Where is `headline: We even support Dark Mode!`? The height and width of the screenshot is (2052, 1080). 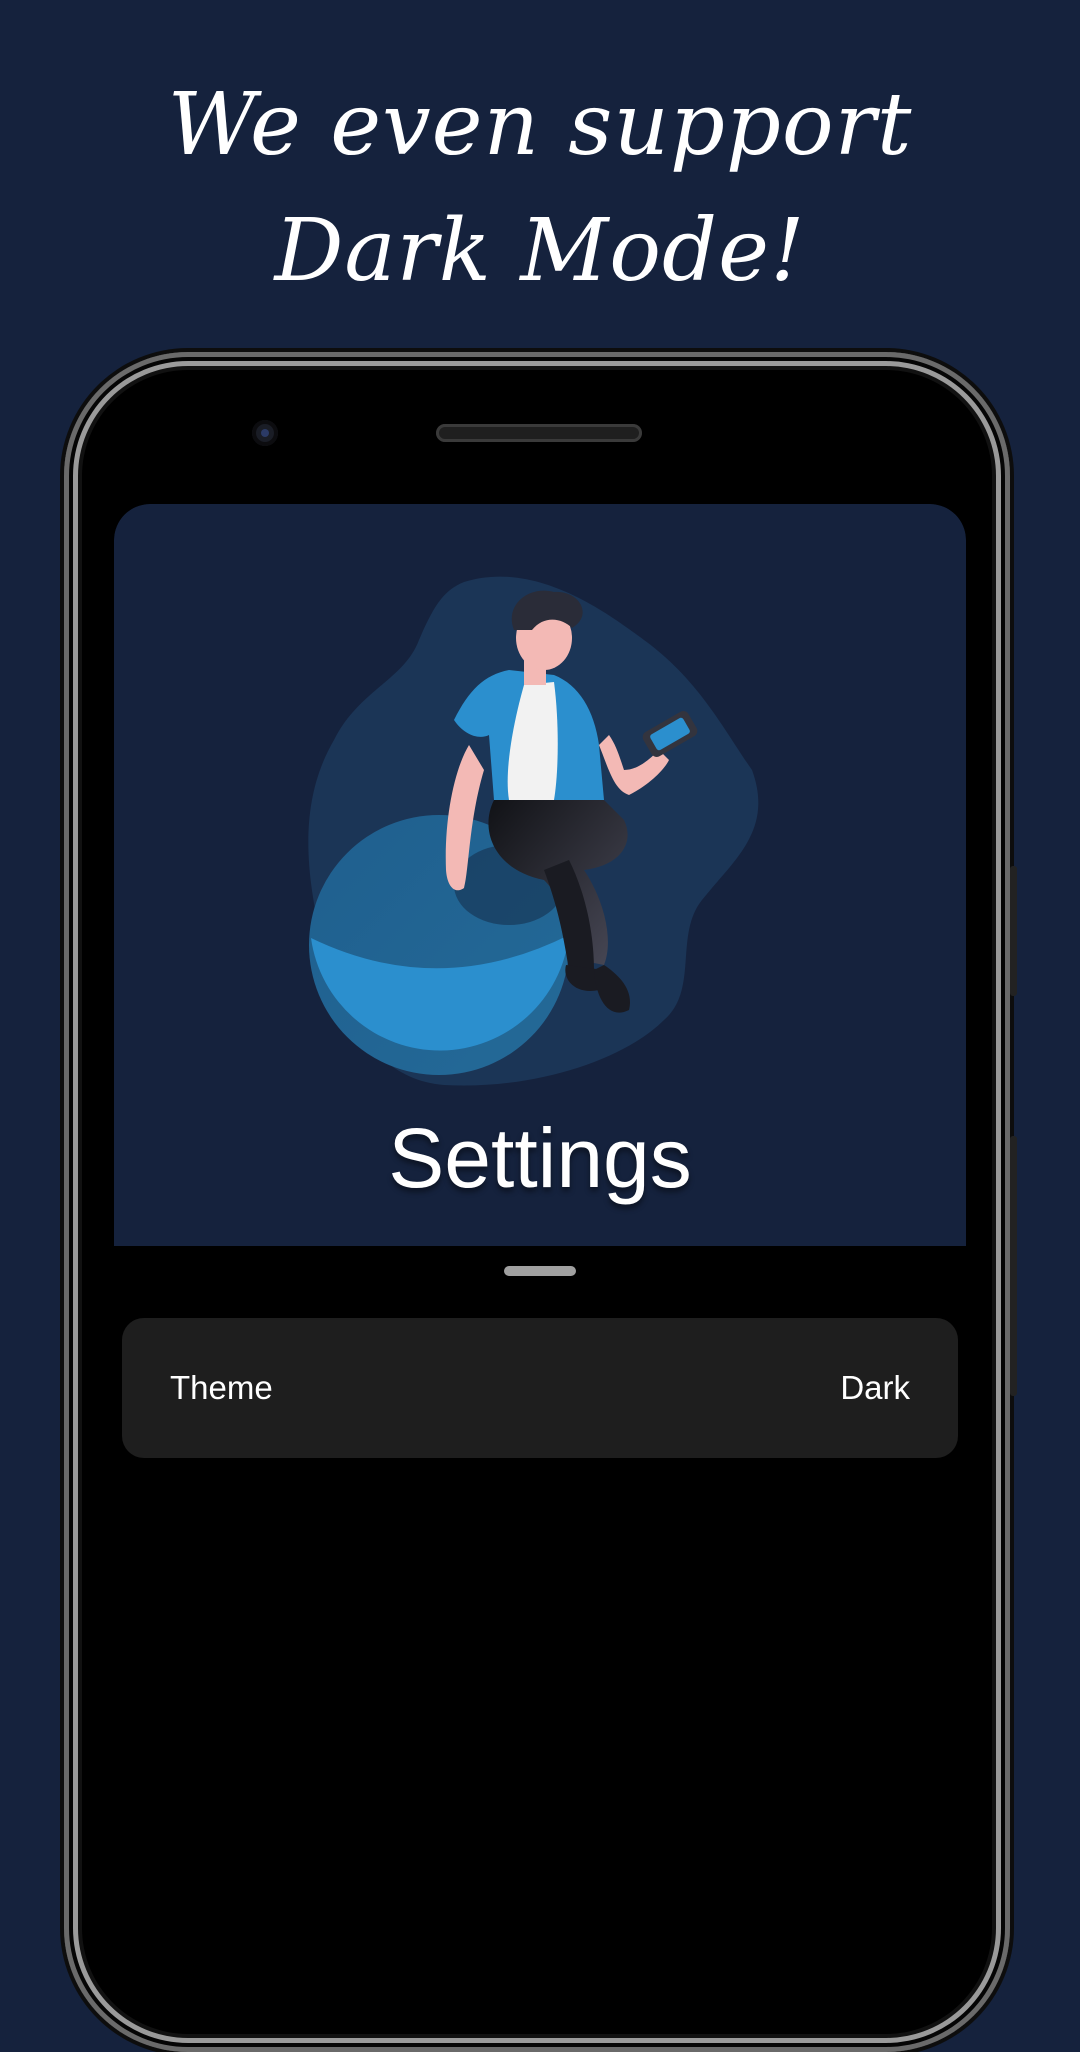
headline: We even support Dark Mode! is located at coordinates (540, 188).